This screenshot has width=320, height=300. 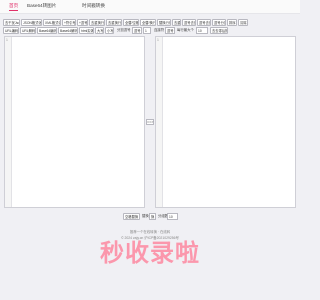 What do you see at coordinates (145, 216) in the screenshot?
I see `replace-label: 替换` at bounding box center [145, 216].